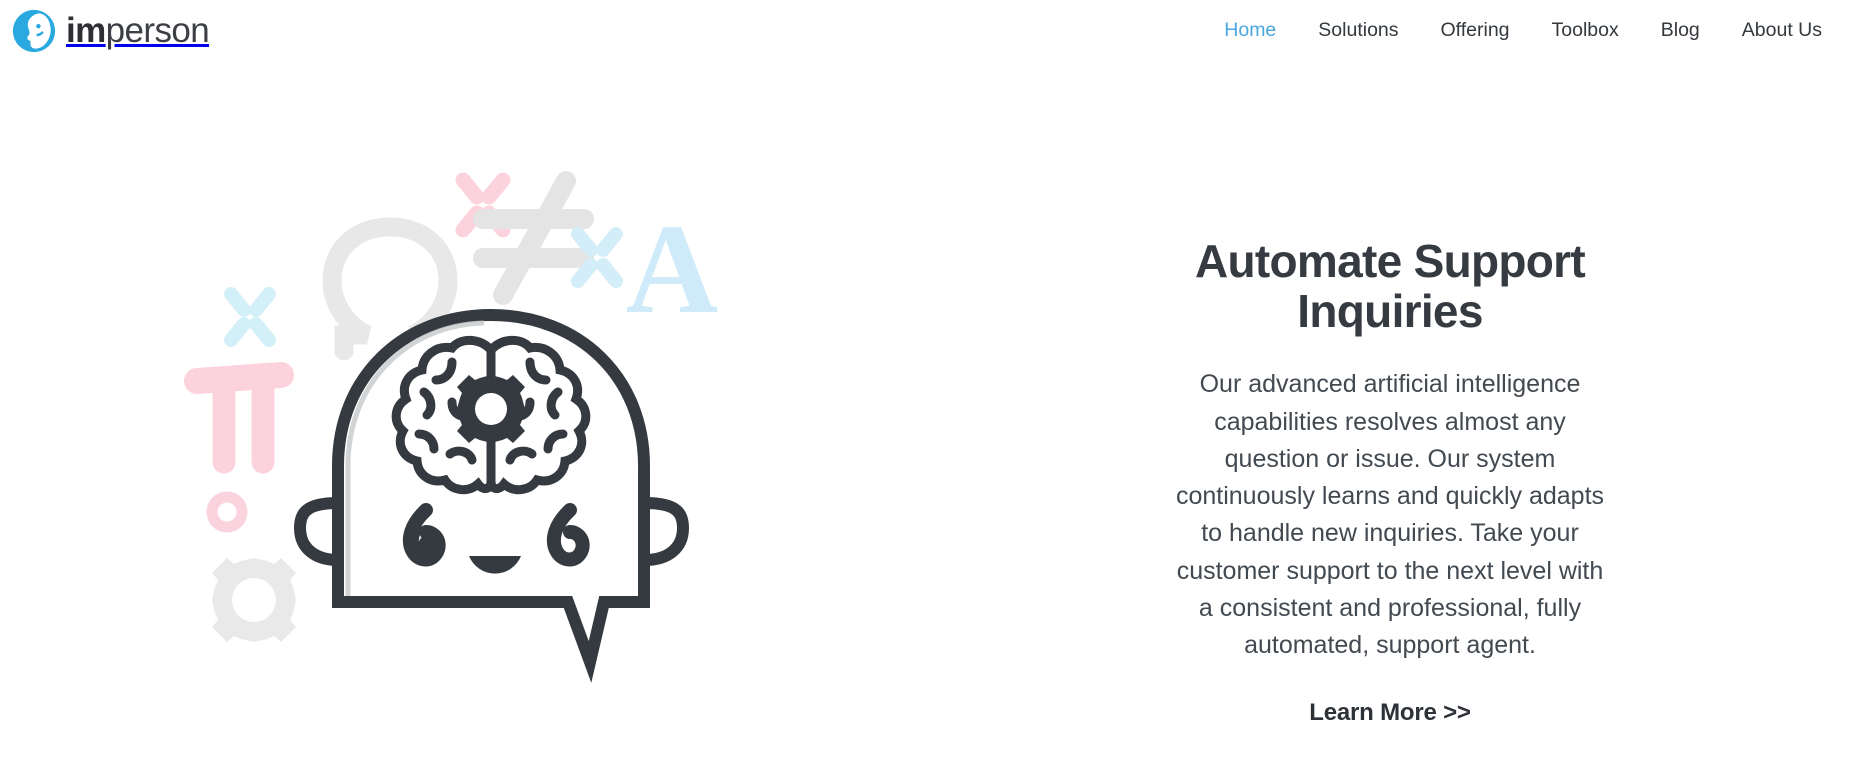 Image resolution: width=1871 pixels, height=771 pixels. What do you see at coordinates (86, 30) in the screenshot?
I see `brand-name-bold: im` at bounding box center [86, 30].